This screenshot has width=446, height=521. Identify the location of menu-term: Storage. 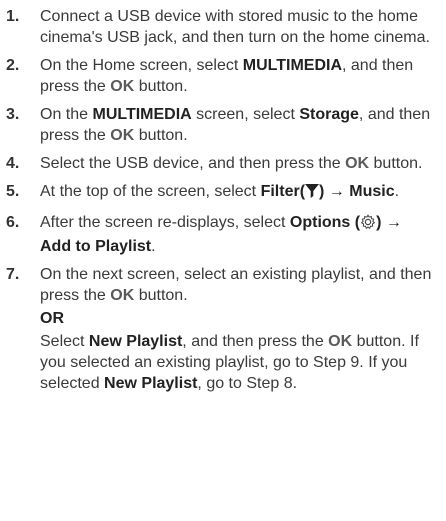
(329, 114).